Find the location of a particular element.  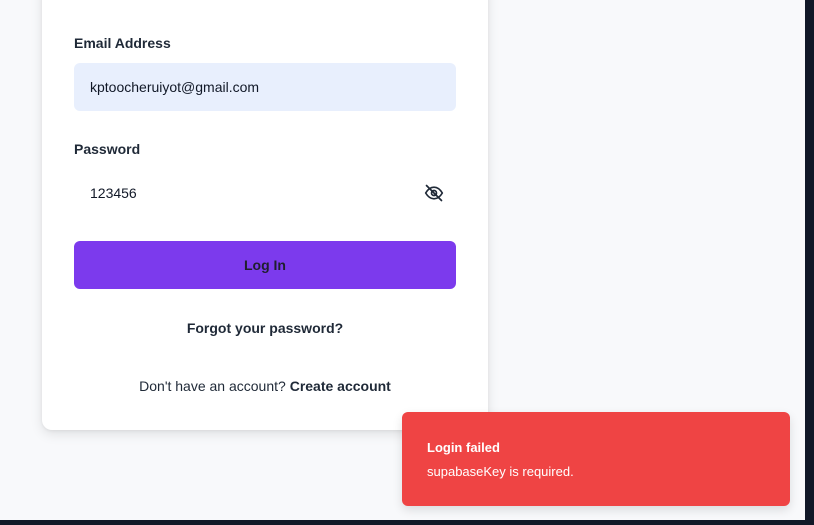

toast-title: Login failed is located at coordinates (463, 447).